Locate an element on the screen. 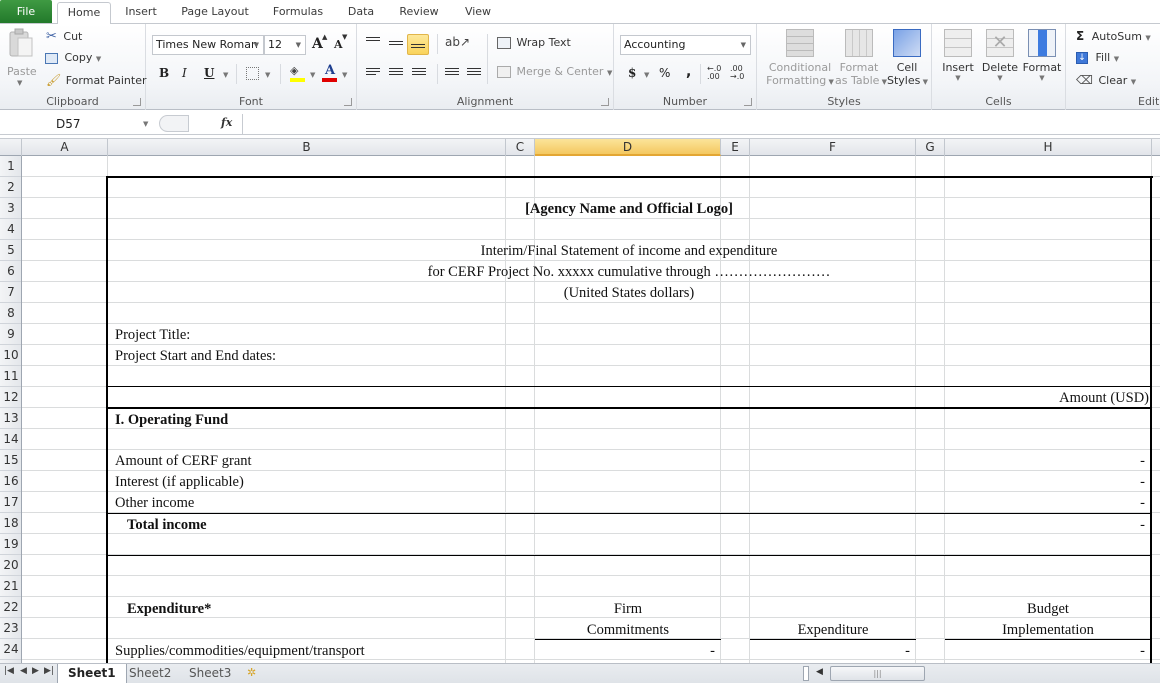  decrease-indent-button is located at coordinates (452, 73).